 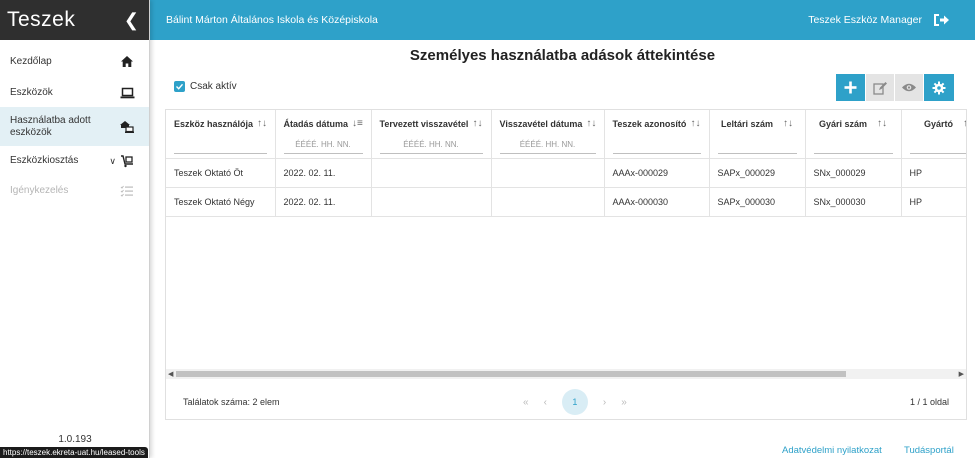 What do you see at coordinates (853, 134) in the screenshot?
I see `column-header-gyari-szam: Gyári szám ↑↓` at bounding box center [853, 134].